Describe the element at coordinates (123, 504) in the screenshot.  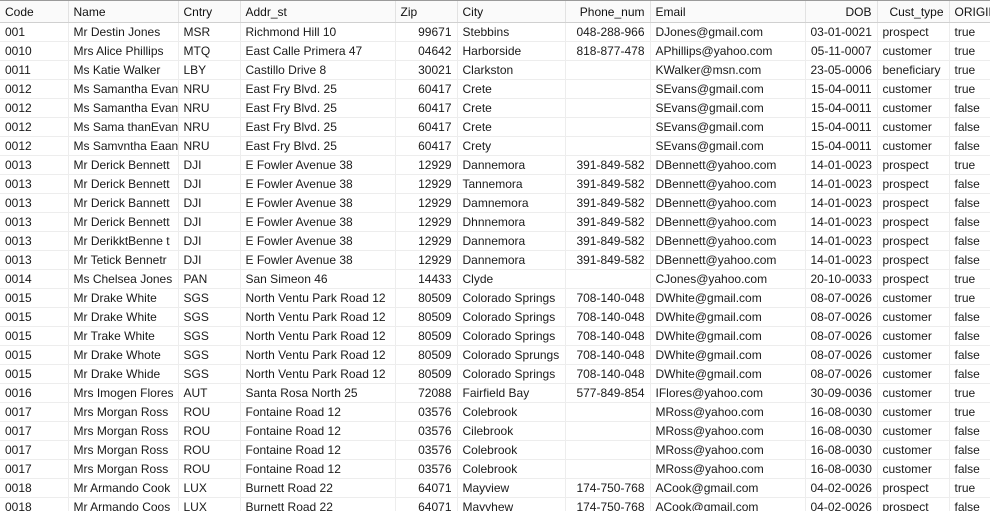
I see `cell-name: Mr Armando Coos` at that location.